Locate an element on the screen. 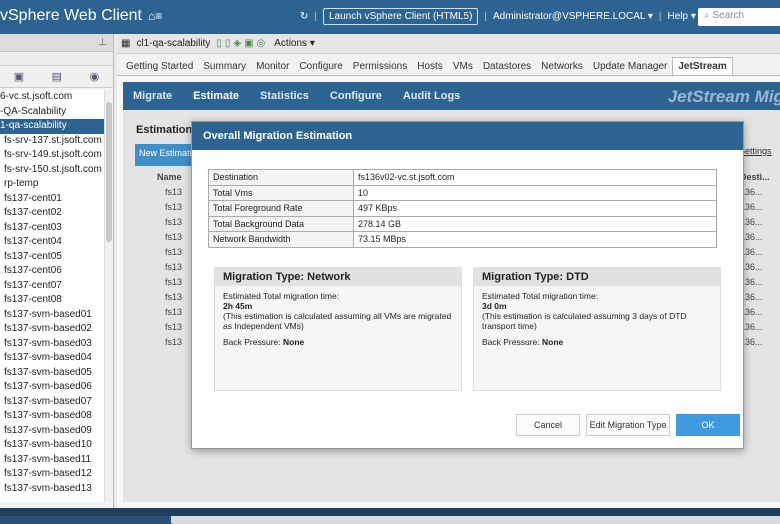 This screenshot has width=780, height=524. summary-key: Destination is located at coordinates (281, 177).